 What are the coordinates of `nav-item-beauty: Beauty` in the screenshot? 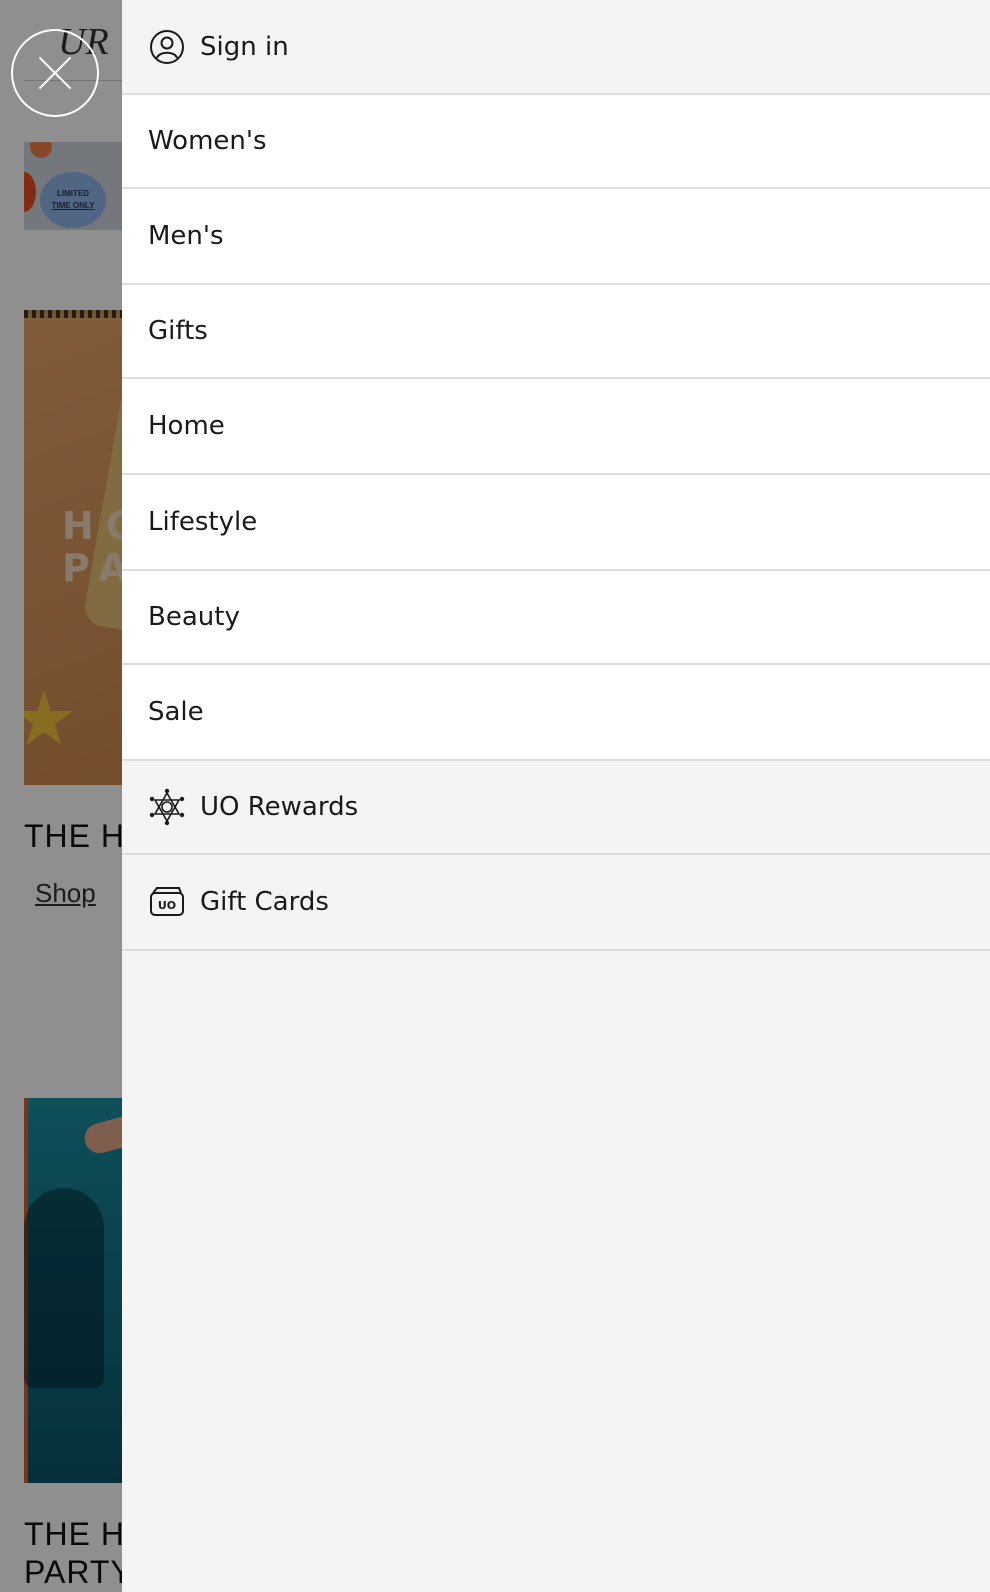 It's located at (556, 618).